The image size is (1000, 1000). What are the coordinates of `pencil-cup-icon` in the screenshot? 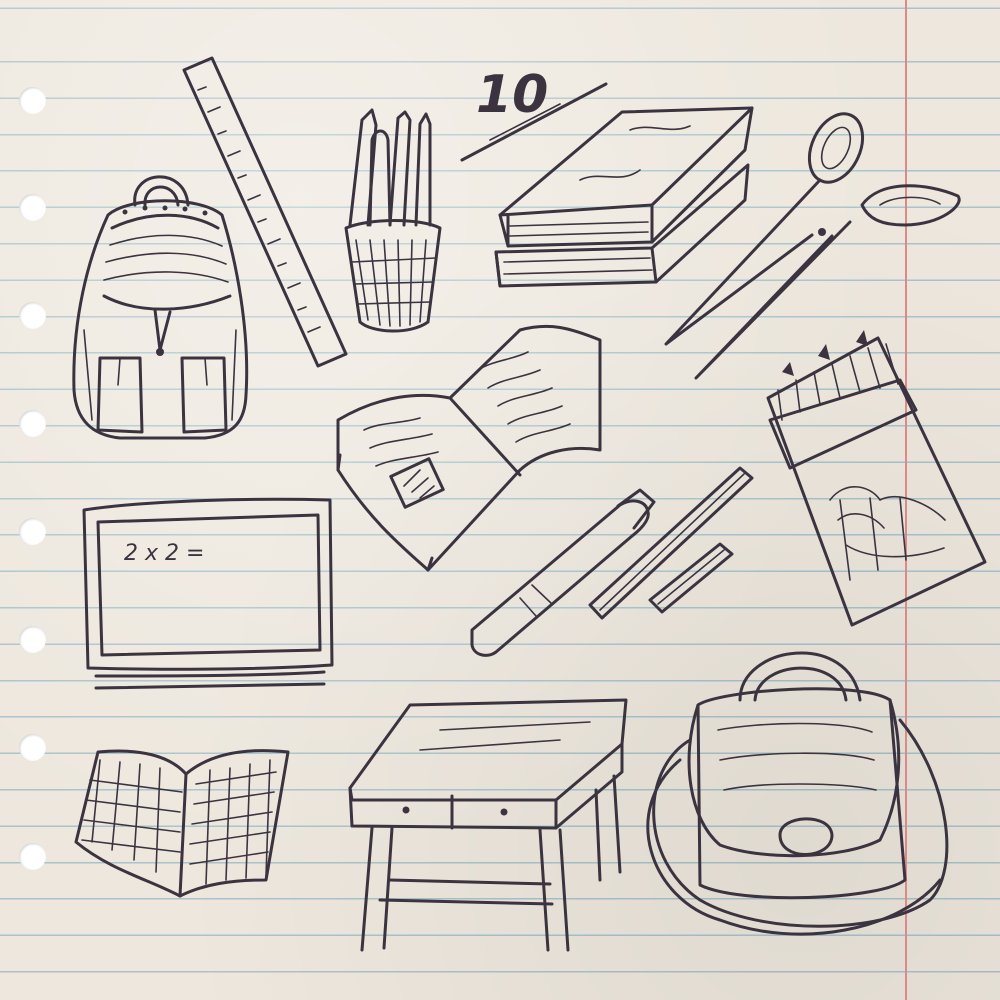 It's located at (393, 220).